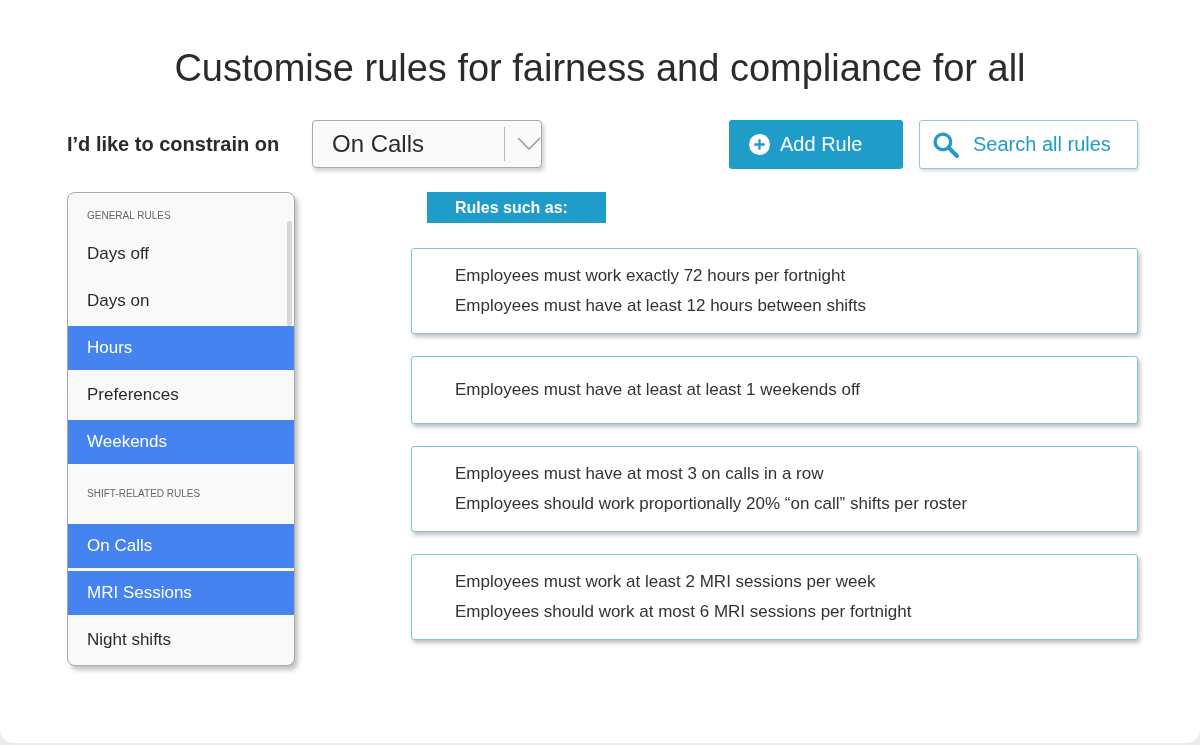 This screenshot has height=745, width=1200. Describe the element at coordinates (658, 390) in the screenshot. I see `rule-example-text: Employees must have at least at least 1 weekends off` at that location.